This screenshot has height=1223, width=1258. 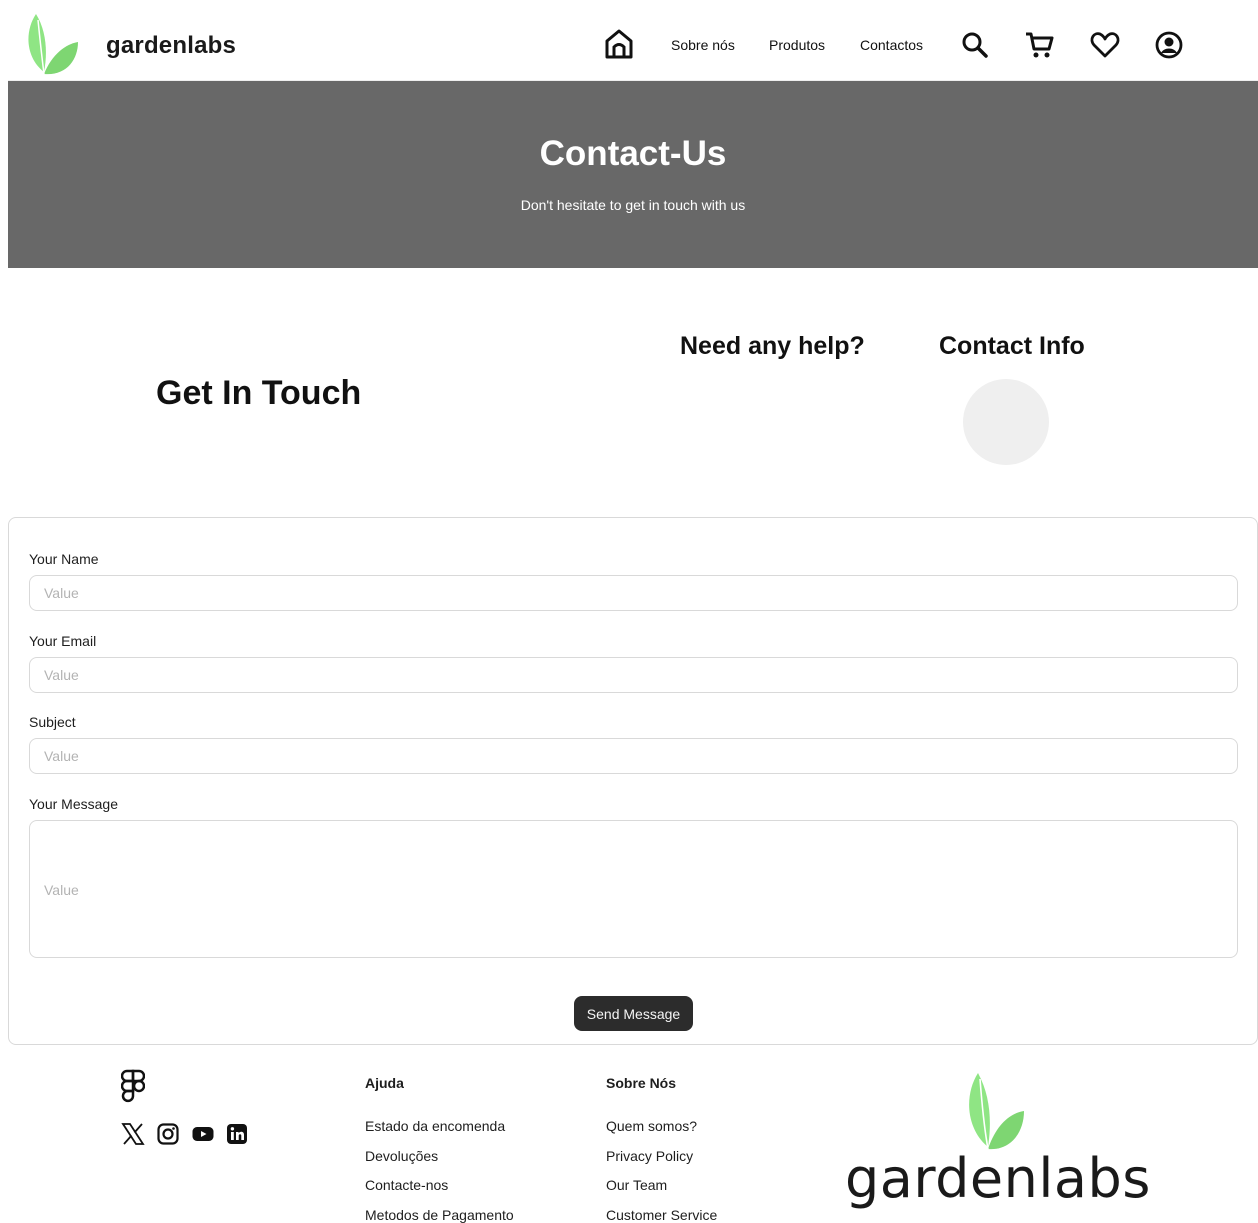 I want to click on message-label: Your Message, so click(x=73, y=804).